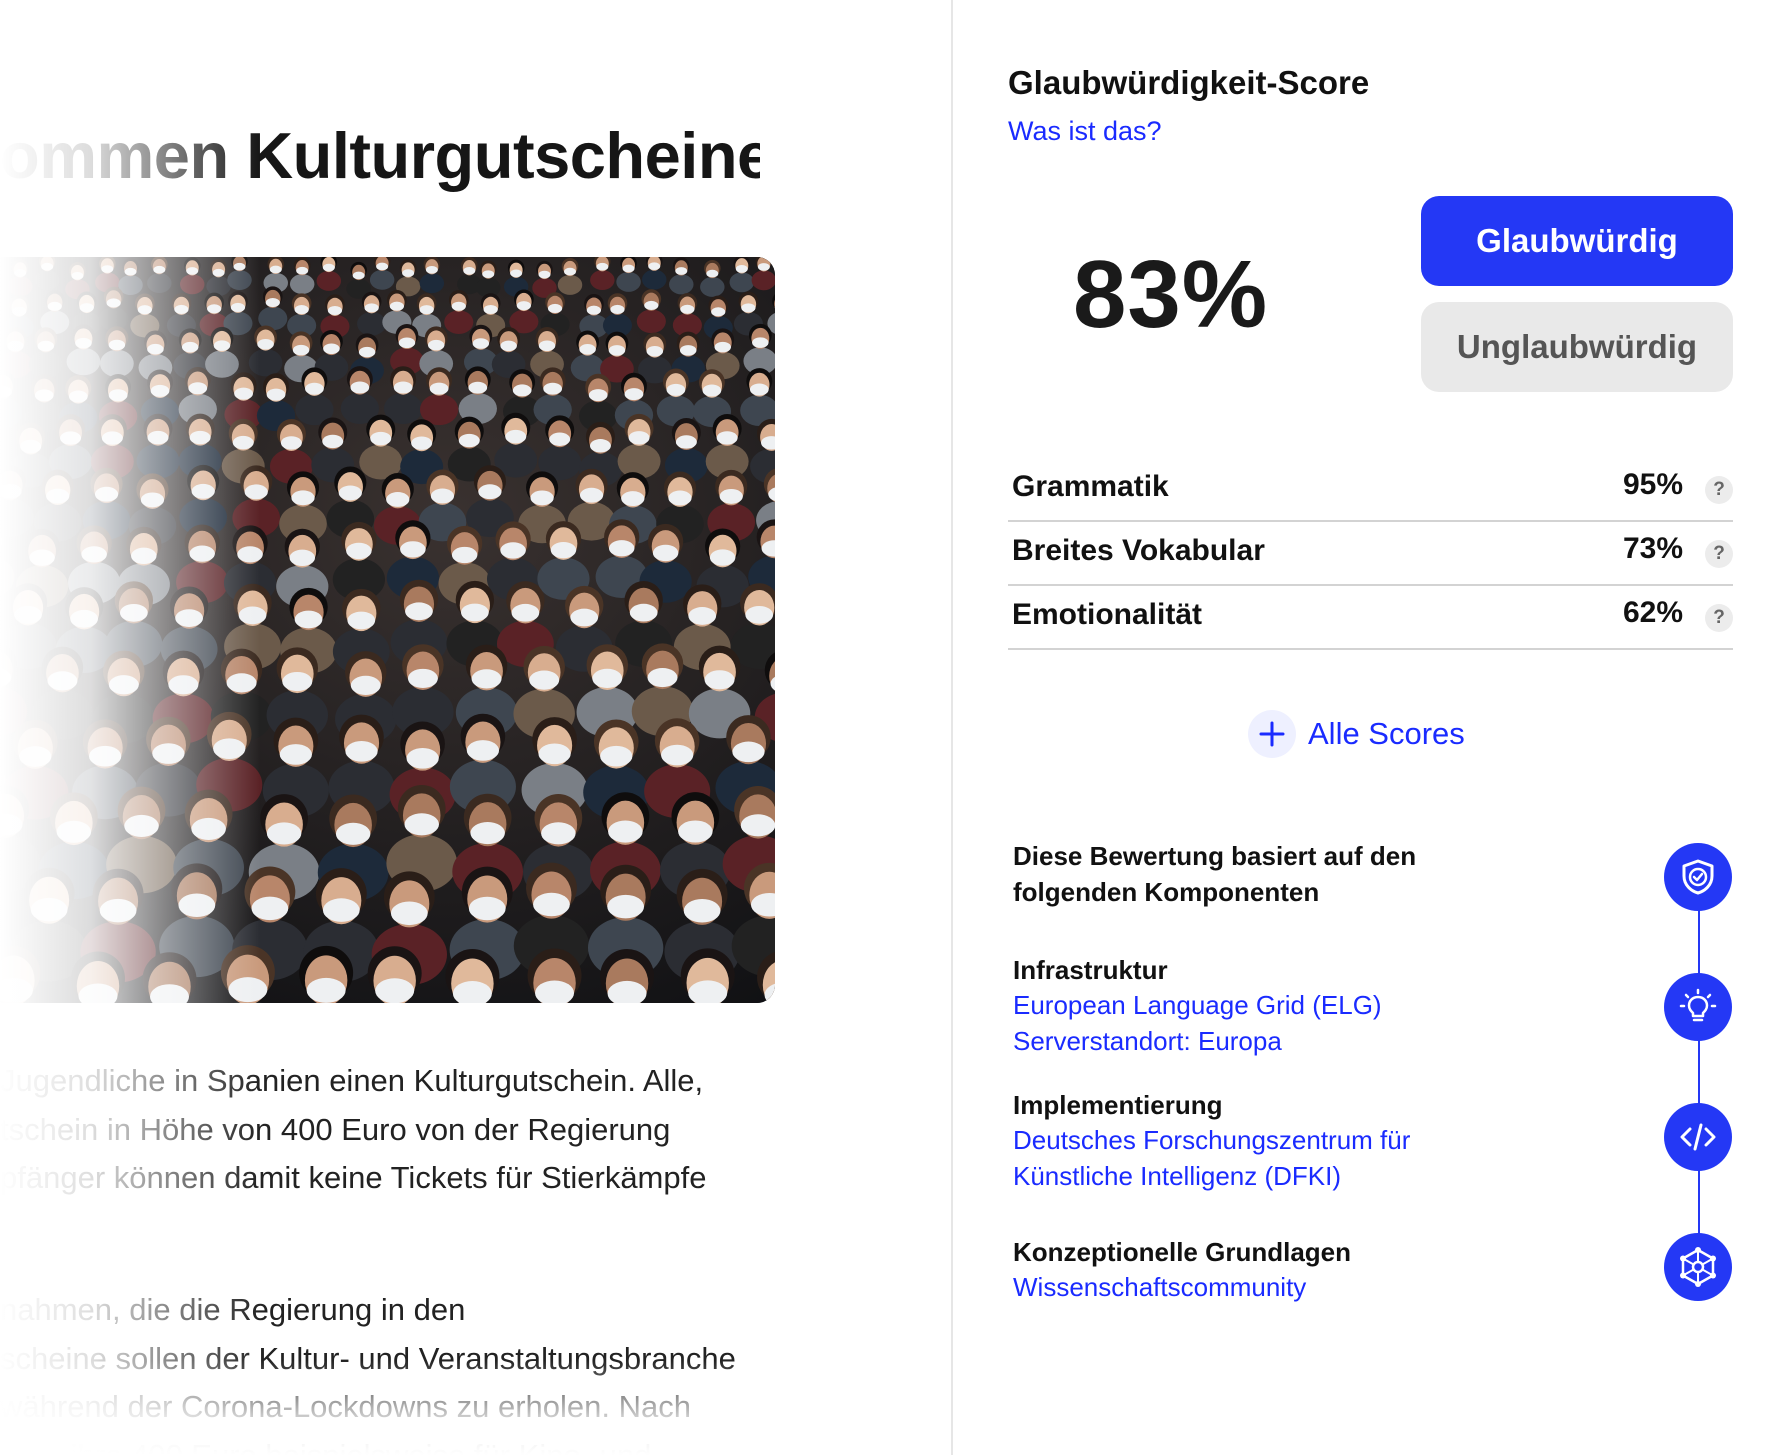 The image size is (1780, 1455). What do you see at coordinates (1182, 1252) in the screenshot?
I see `component-heading-concept: Konzeptionelle Grundlagen` at bounding box center [1182, 1252].